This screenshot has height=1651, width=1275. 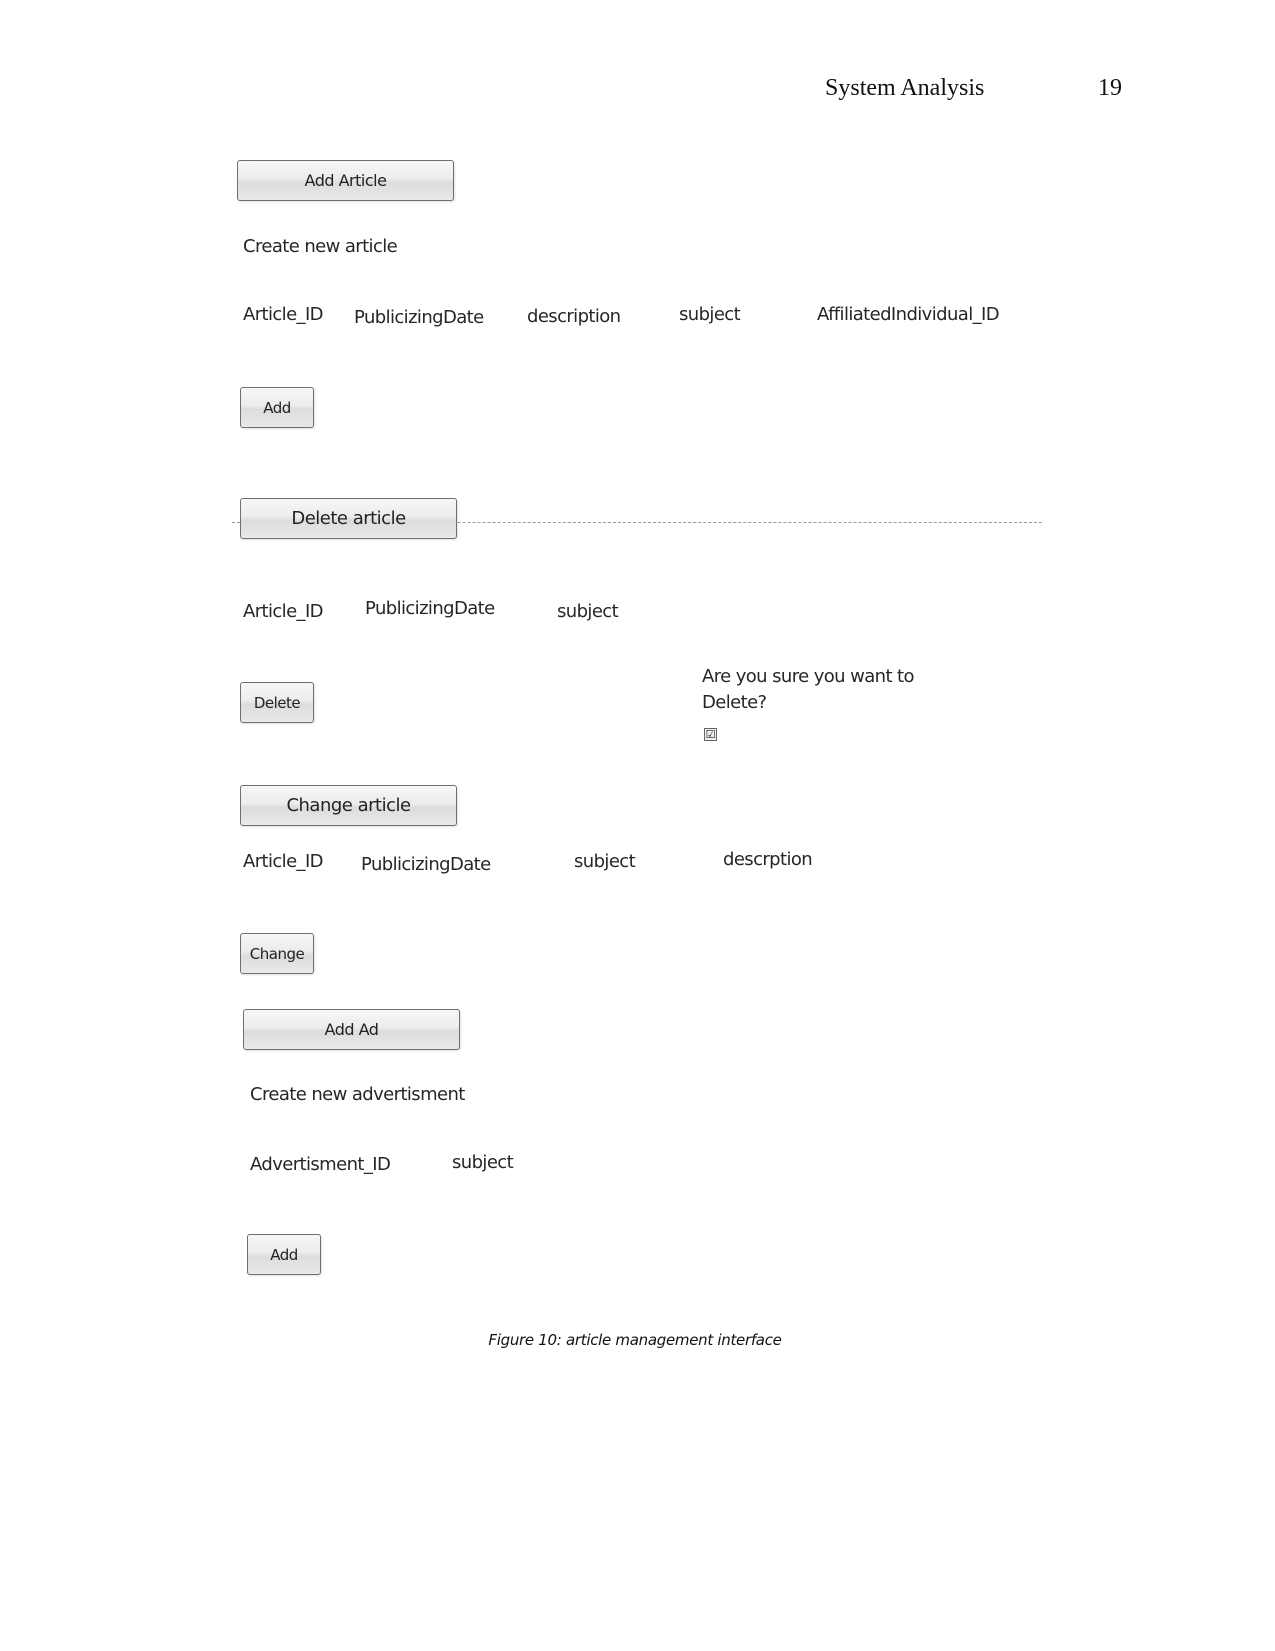 I want to click on delete-article-button: Delete article, so click(x=348, y=518).